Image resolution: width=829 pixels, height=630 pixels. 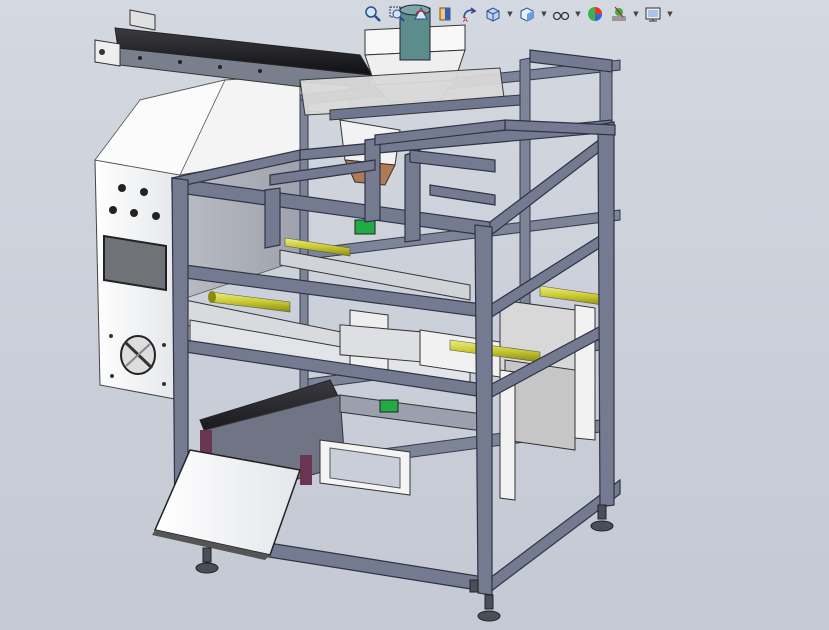 I want to click on view-settings-icon, so click(x=653, y=14).